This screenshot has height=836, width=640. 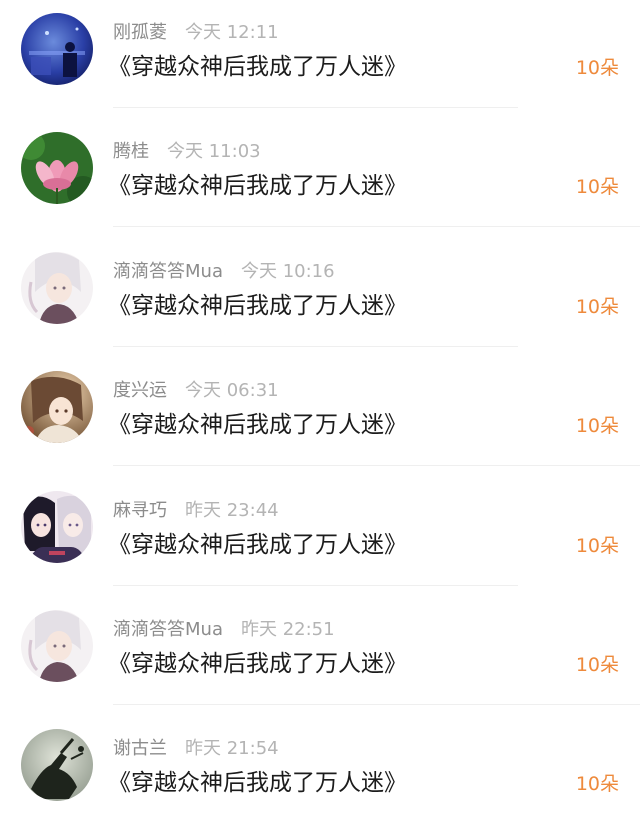 I want to click on list-item: 刚孤菱 今天 12:11 《穿越众神后我成了万人迷》 10朵, so click(x=320, y=60).